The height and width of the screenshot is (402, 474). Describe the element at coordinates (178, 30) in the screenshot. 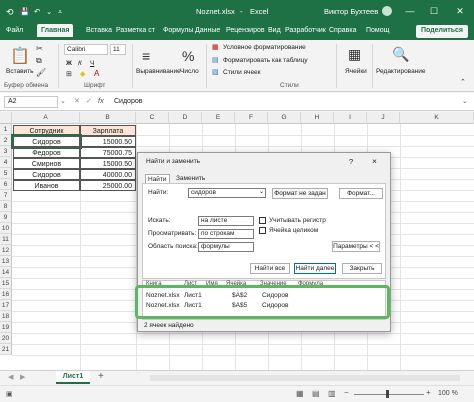

I see `tab-formulas: Формулы` at that location.